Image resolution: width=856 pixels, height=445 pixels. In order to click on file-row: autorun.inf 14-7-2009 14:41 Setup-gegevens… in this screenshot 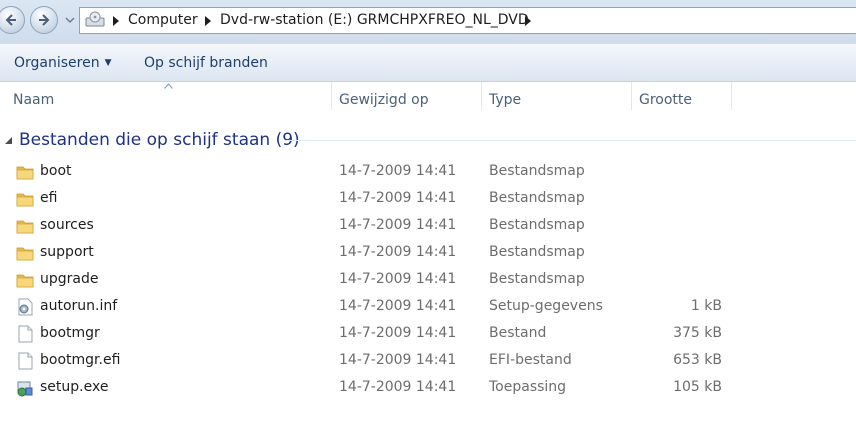, I will do `click(428, 307)`.